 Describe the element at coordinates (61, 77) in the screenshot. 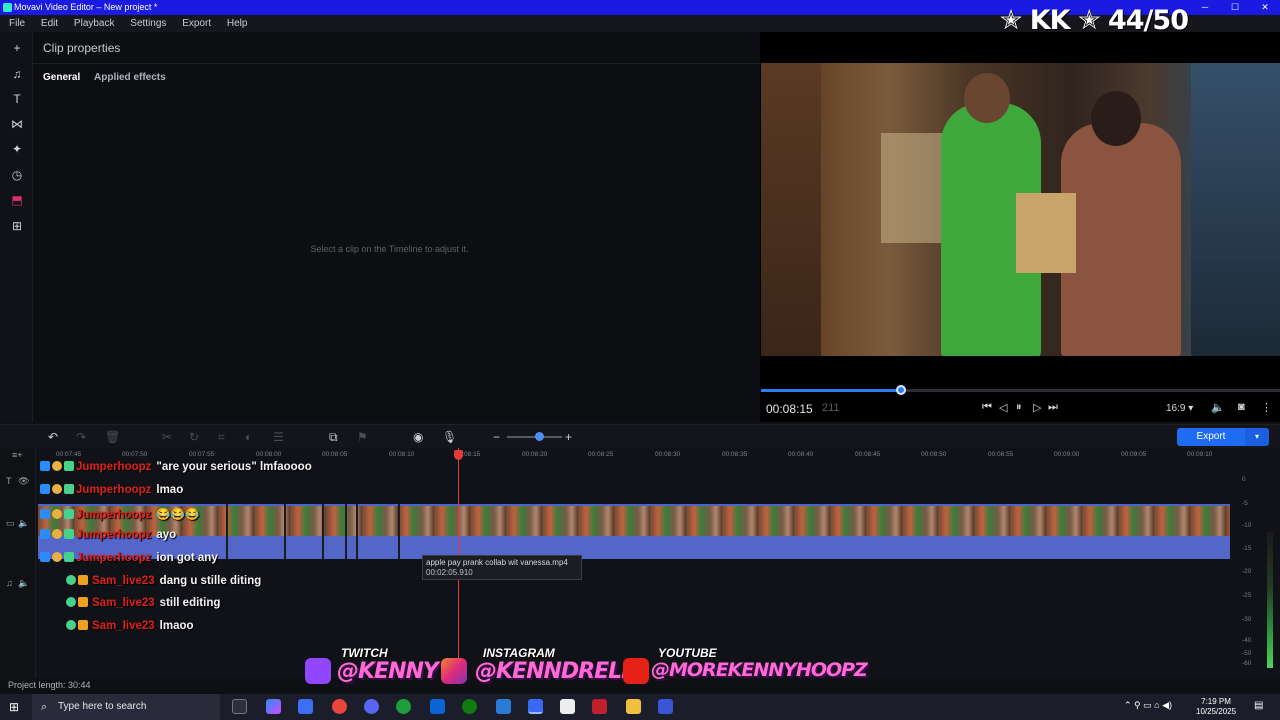

I see `tab-general: General` at that location.